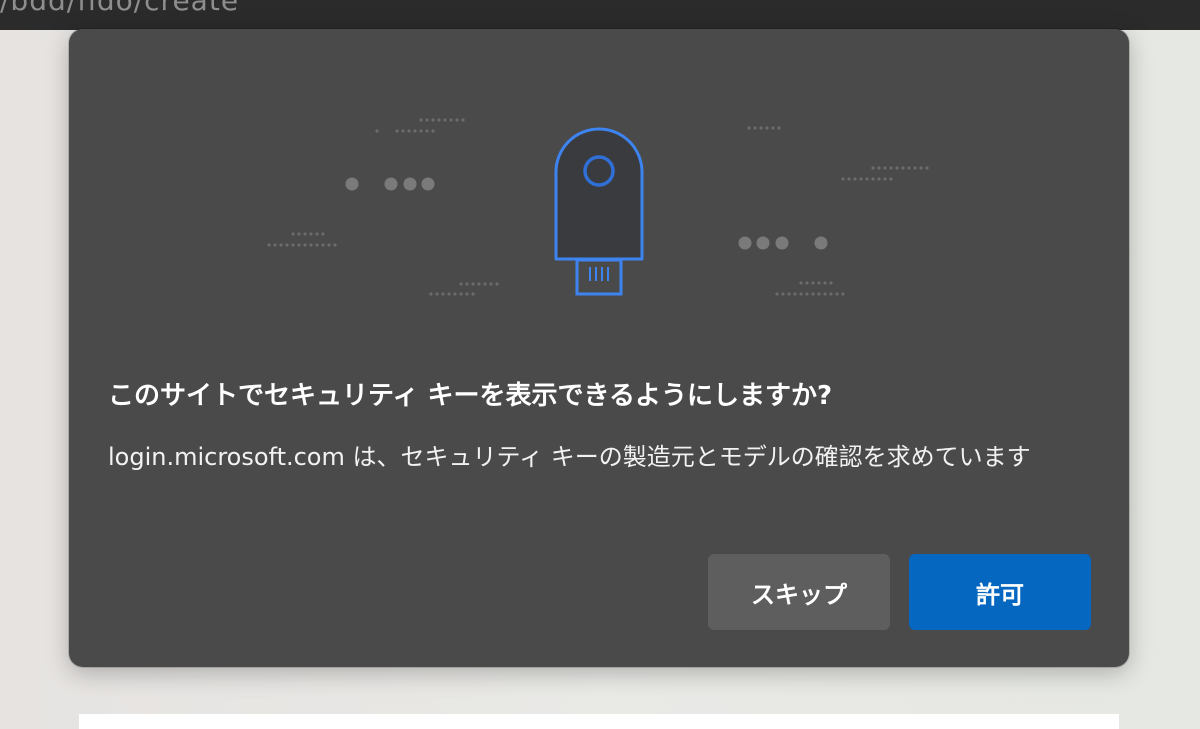 The image size is (1200, 729). I want to click on security-key-illustration, so click(598, 207).